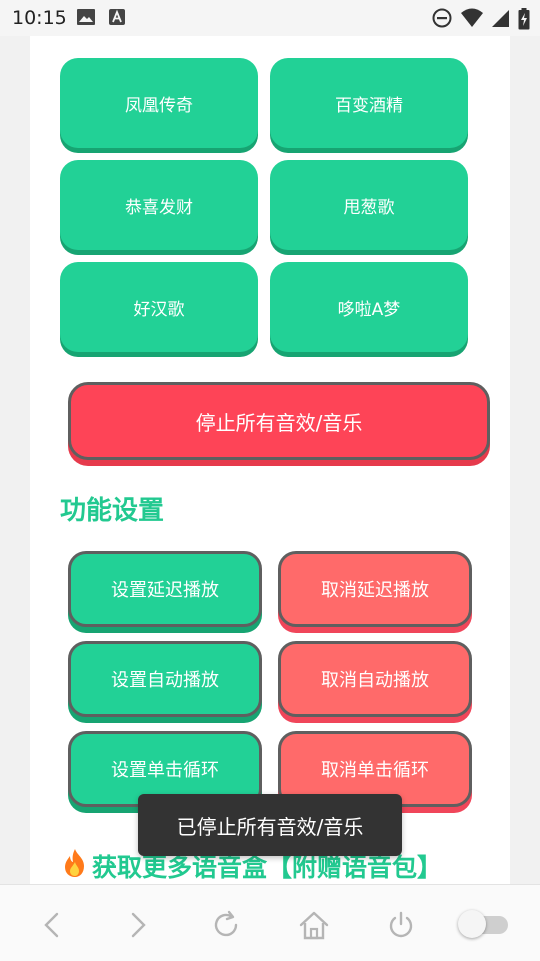 This screenshot has width=540, height=961. Describe the element at coordinates (314, 925) in the screenshot. I see `home-icon` at that location.